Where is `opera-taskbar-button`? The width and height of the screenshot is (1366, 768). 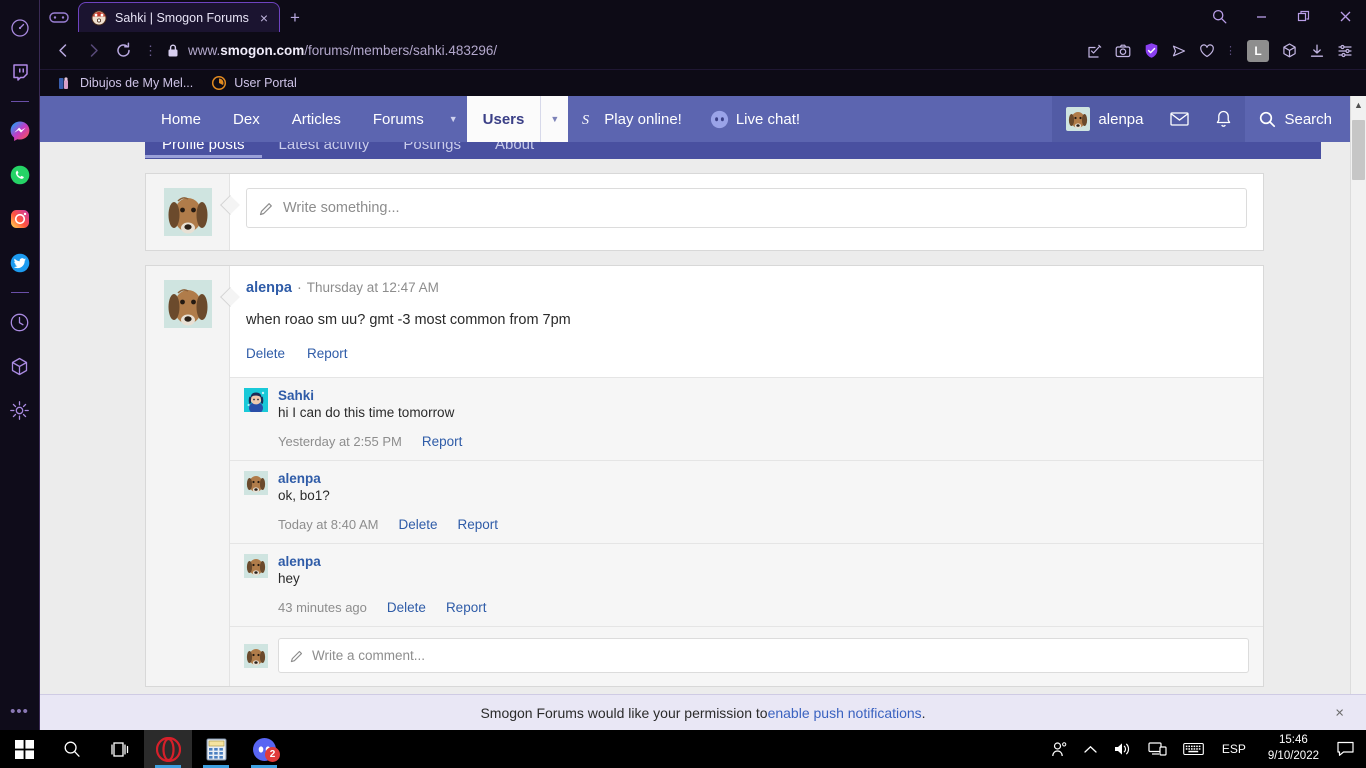 opera-taskbar-button is located at coordinates (168, 749).